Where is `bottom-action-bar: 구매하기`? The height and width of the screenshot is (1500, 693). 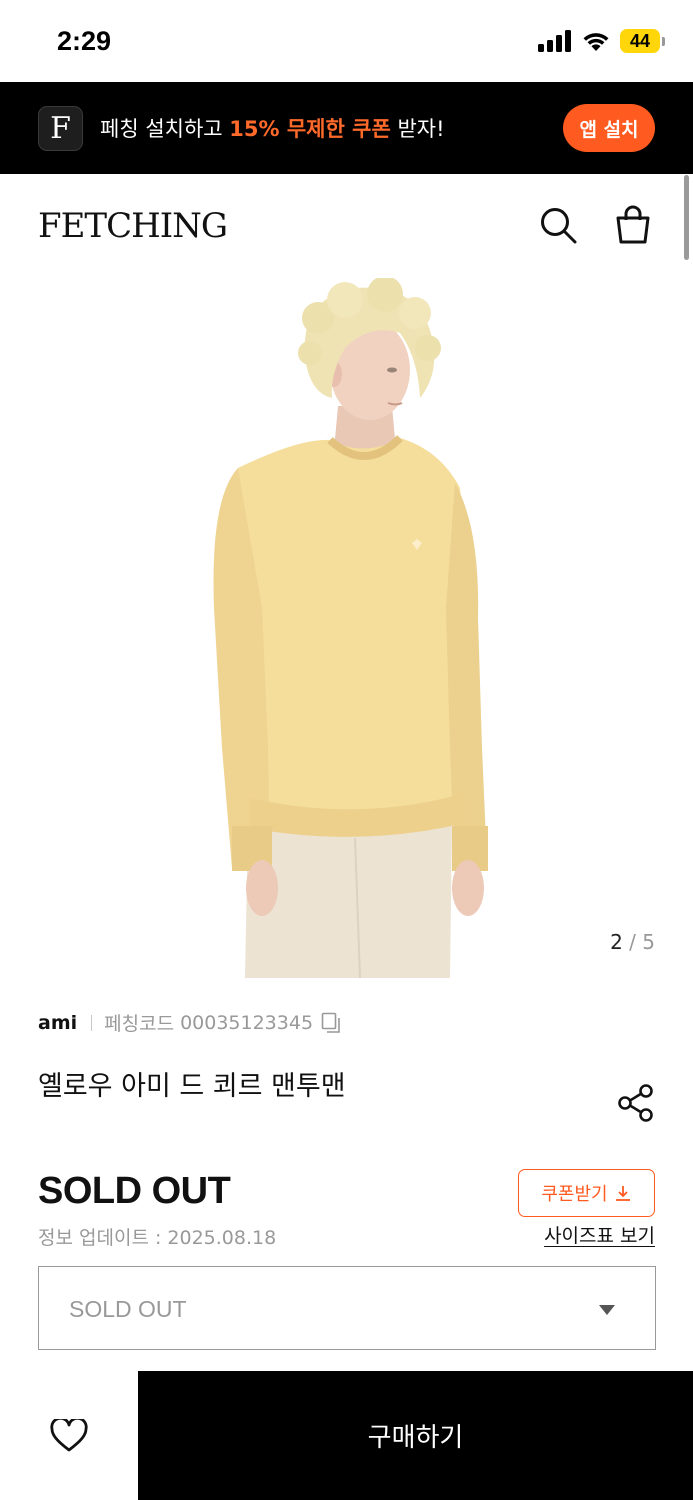
bottom-action-bar: 구매하기 is located at coordinates (346, 1435).